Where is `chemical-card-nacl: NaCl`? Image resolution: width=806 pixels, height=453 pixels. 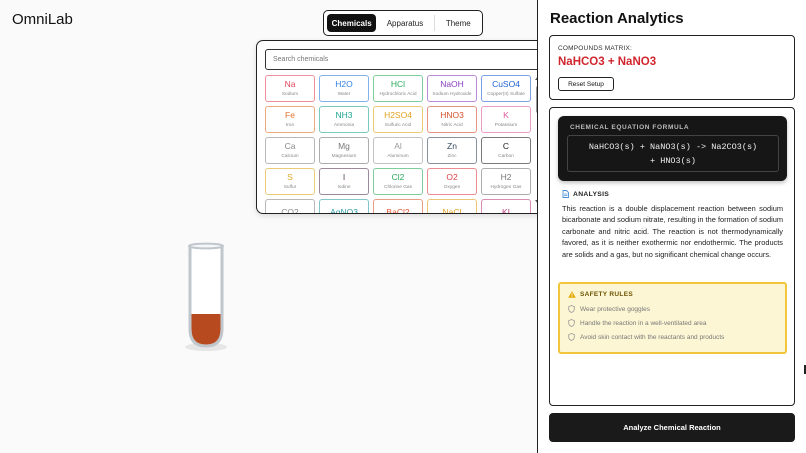
chemical-card-nacl: NaCl is located at coordinates (452, 206).